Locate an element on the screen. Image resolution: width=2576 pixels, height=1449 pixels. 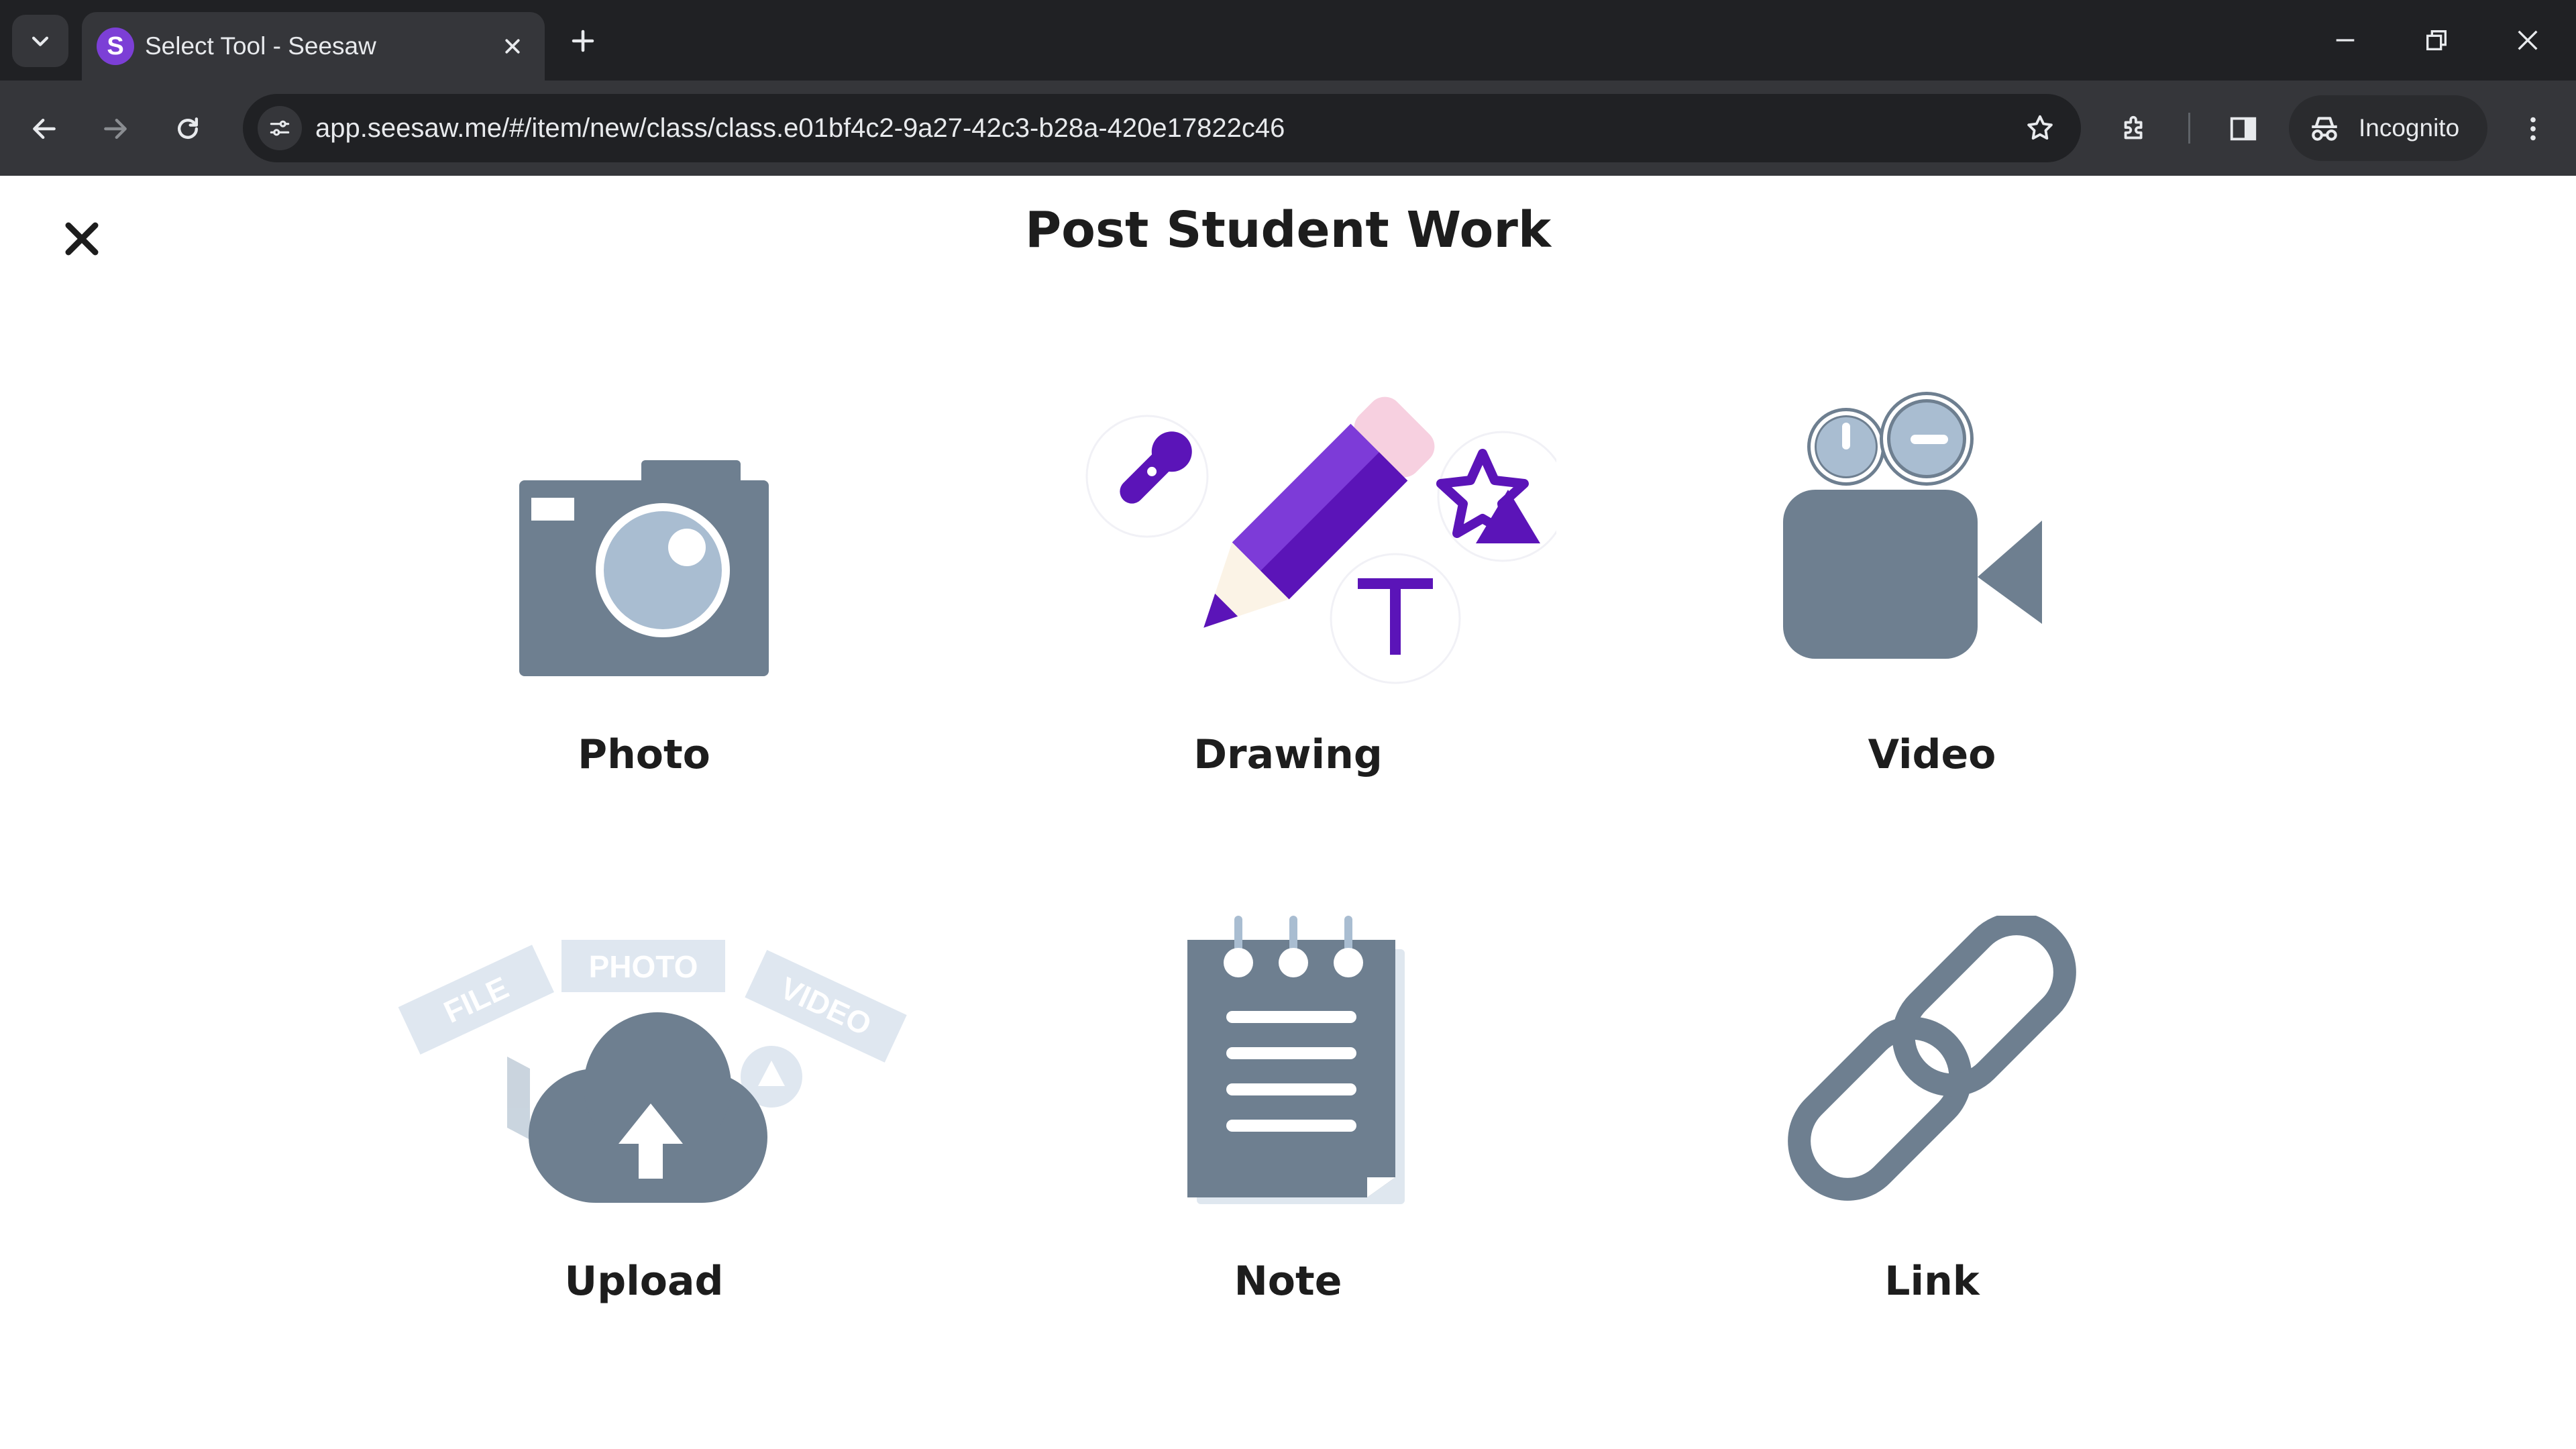
video-tool-button: Video is located at coordinates (1932, 624).